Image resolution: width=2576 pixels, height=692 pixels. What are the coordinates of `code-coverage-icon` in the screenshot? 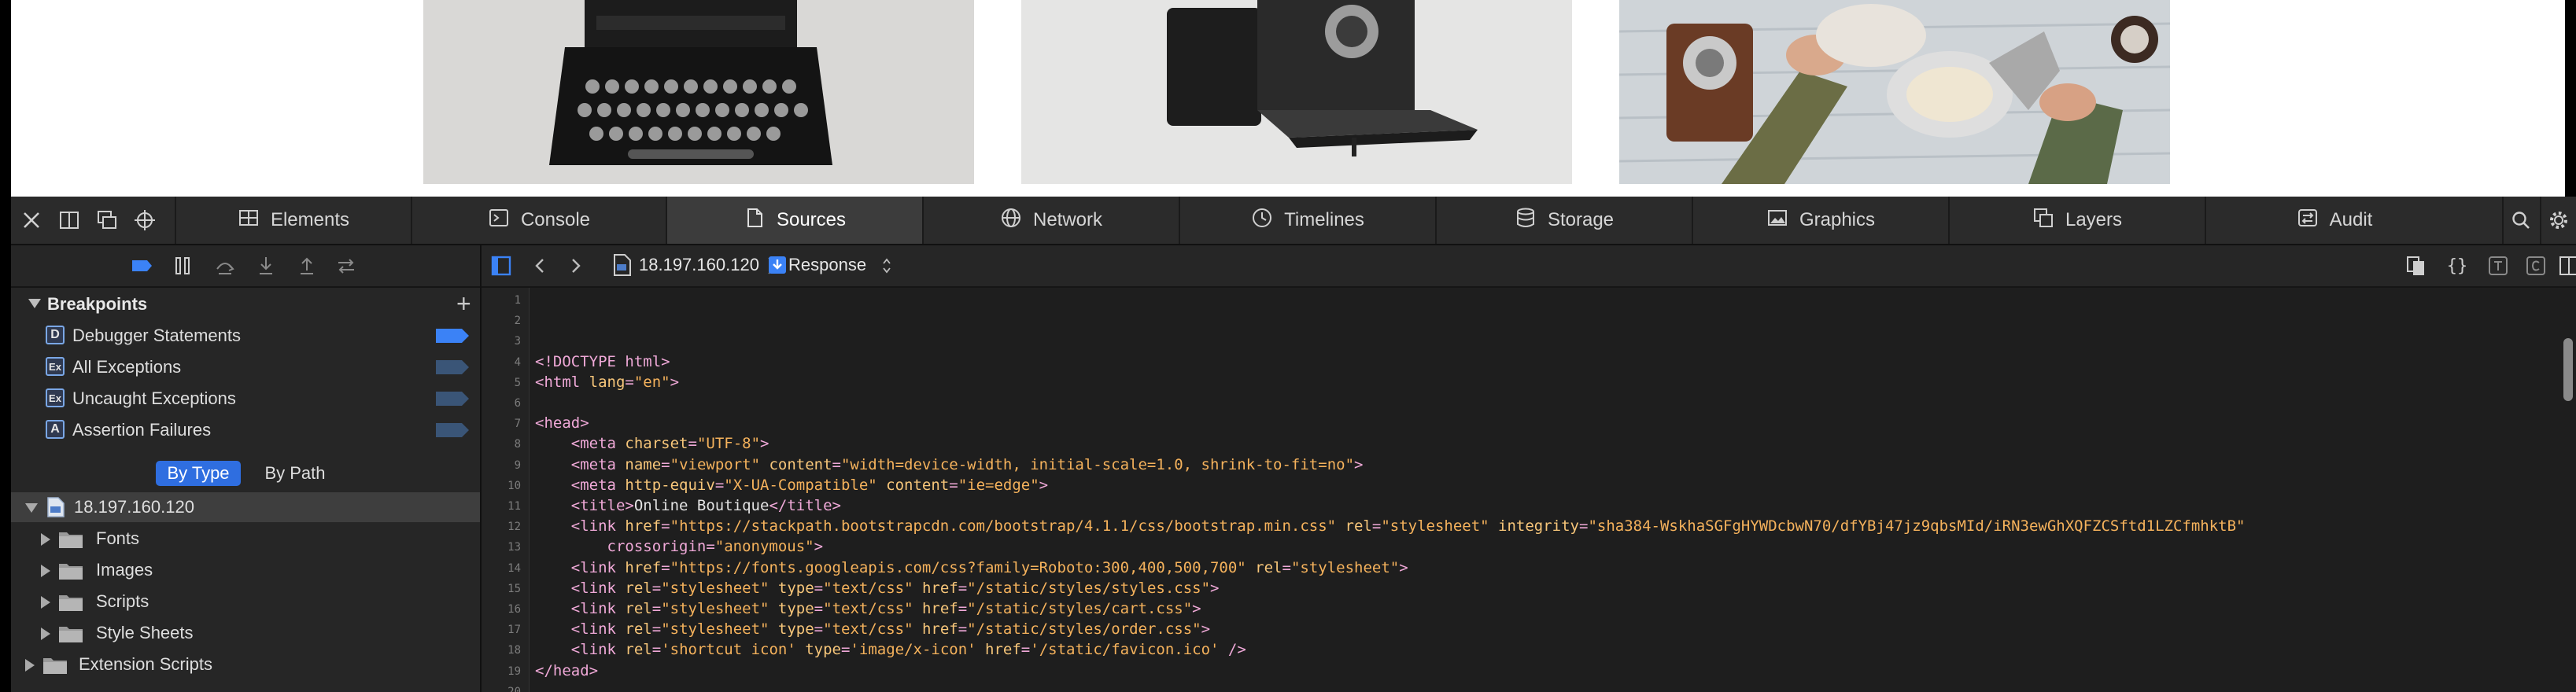 It's located at (2536, 266).